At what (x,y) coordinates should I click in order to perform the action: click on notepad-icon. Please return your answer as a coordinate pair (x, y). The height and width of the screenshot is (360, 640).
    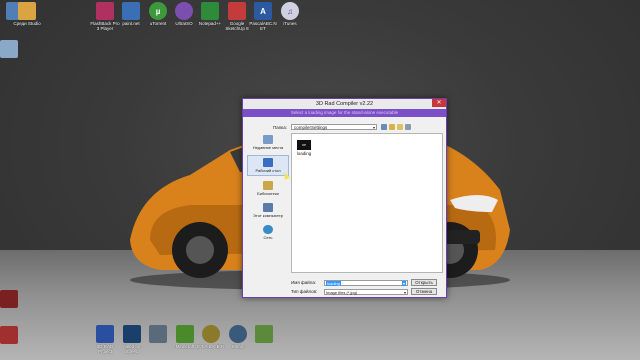
    Looking at the image, I should click on (210, 11).